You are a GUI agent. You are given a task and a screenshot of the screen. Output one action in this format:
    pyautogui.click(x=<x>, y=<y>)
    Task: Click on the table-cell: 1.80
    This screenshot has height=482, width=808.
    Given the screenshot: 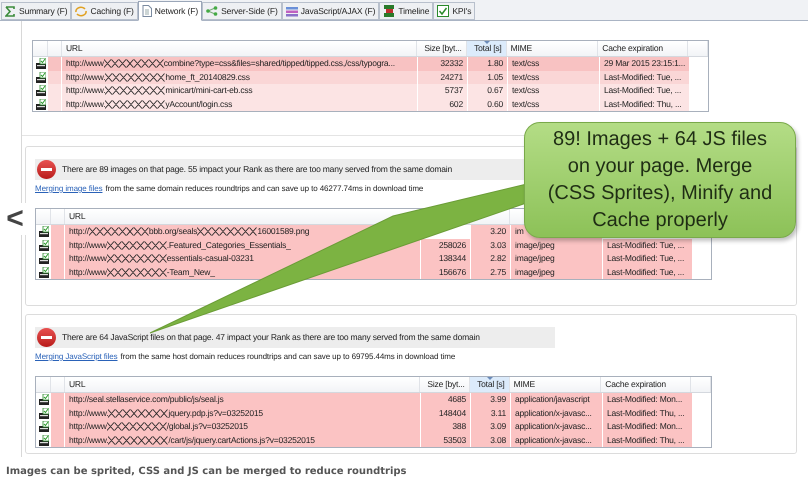 What is the action you would take?
    pyautogui.click(x=488, y=63)
    